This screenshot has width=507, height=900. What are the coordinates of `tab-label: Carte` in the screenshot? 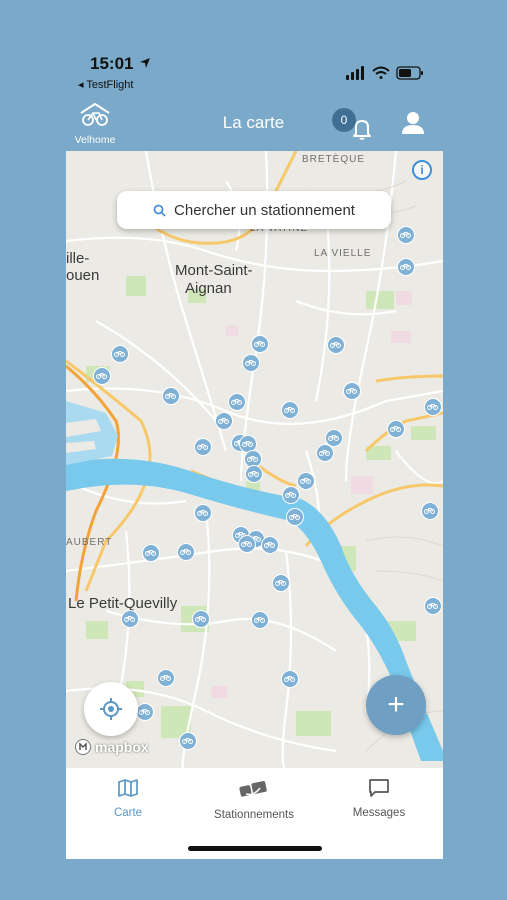 It's located at (128, 813).